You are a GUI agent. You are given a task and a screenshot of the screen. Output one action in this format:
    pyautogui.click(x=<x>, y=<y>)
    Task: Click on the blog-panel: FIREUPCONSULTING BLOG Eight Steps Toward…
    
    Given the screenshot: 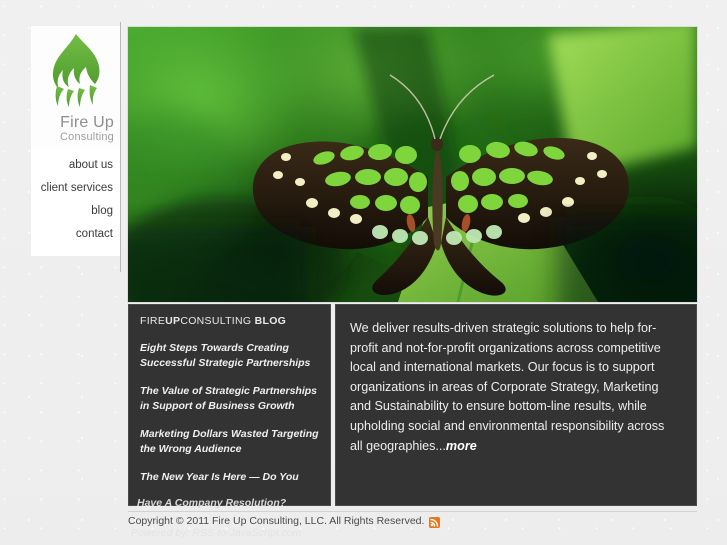 What is the action you would take?
    pyautogui.click(x=229, y=405)
    